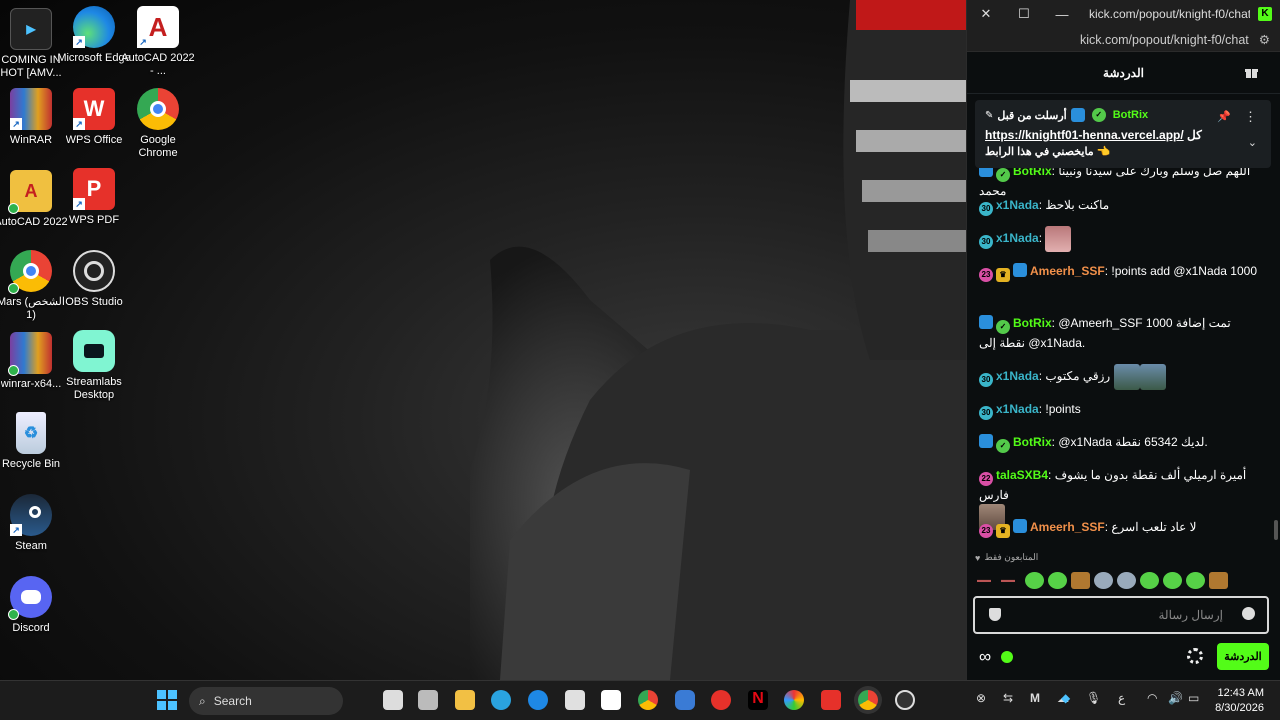  What do you see at coordinates (1194, 135) in the screenshot?
I see `pinned-word: كل` at bounding box center [1194, 135].